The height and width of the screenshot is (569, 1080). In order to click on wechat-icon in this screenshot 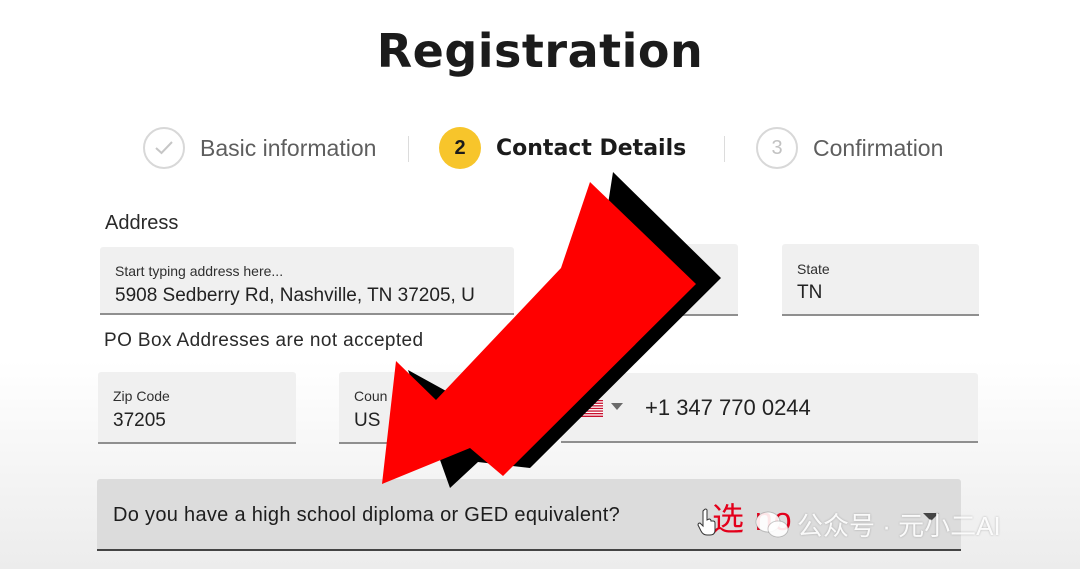, I will do `click(772, 524)`.